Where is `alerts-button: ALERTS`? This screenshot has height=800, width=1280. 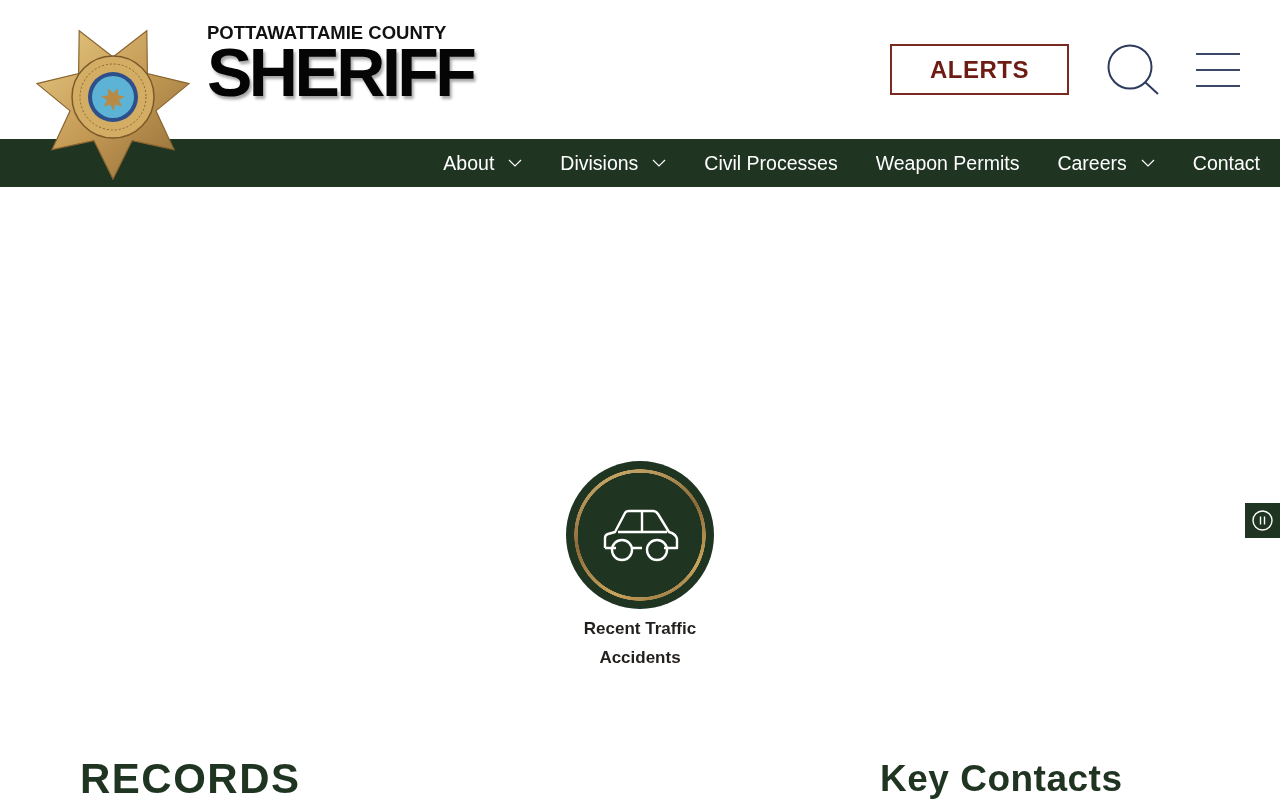
alerts-button: ALERTS is located at coordinates (979, 70).